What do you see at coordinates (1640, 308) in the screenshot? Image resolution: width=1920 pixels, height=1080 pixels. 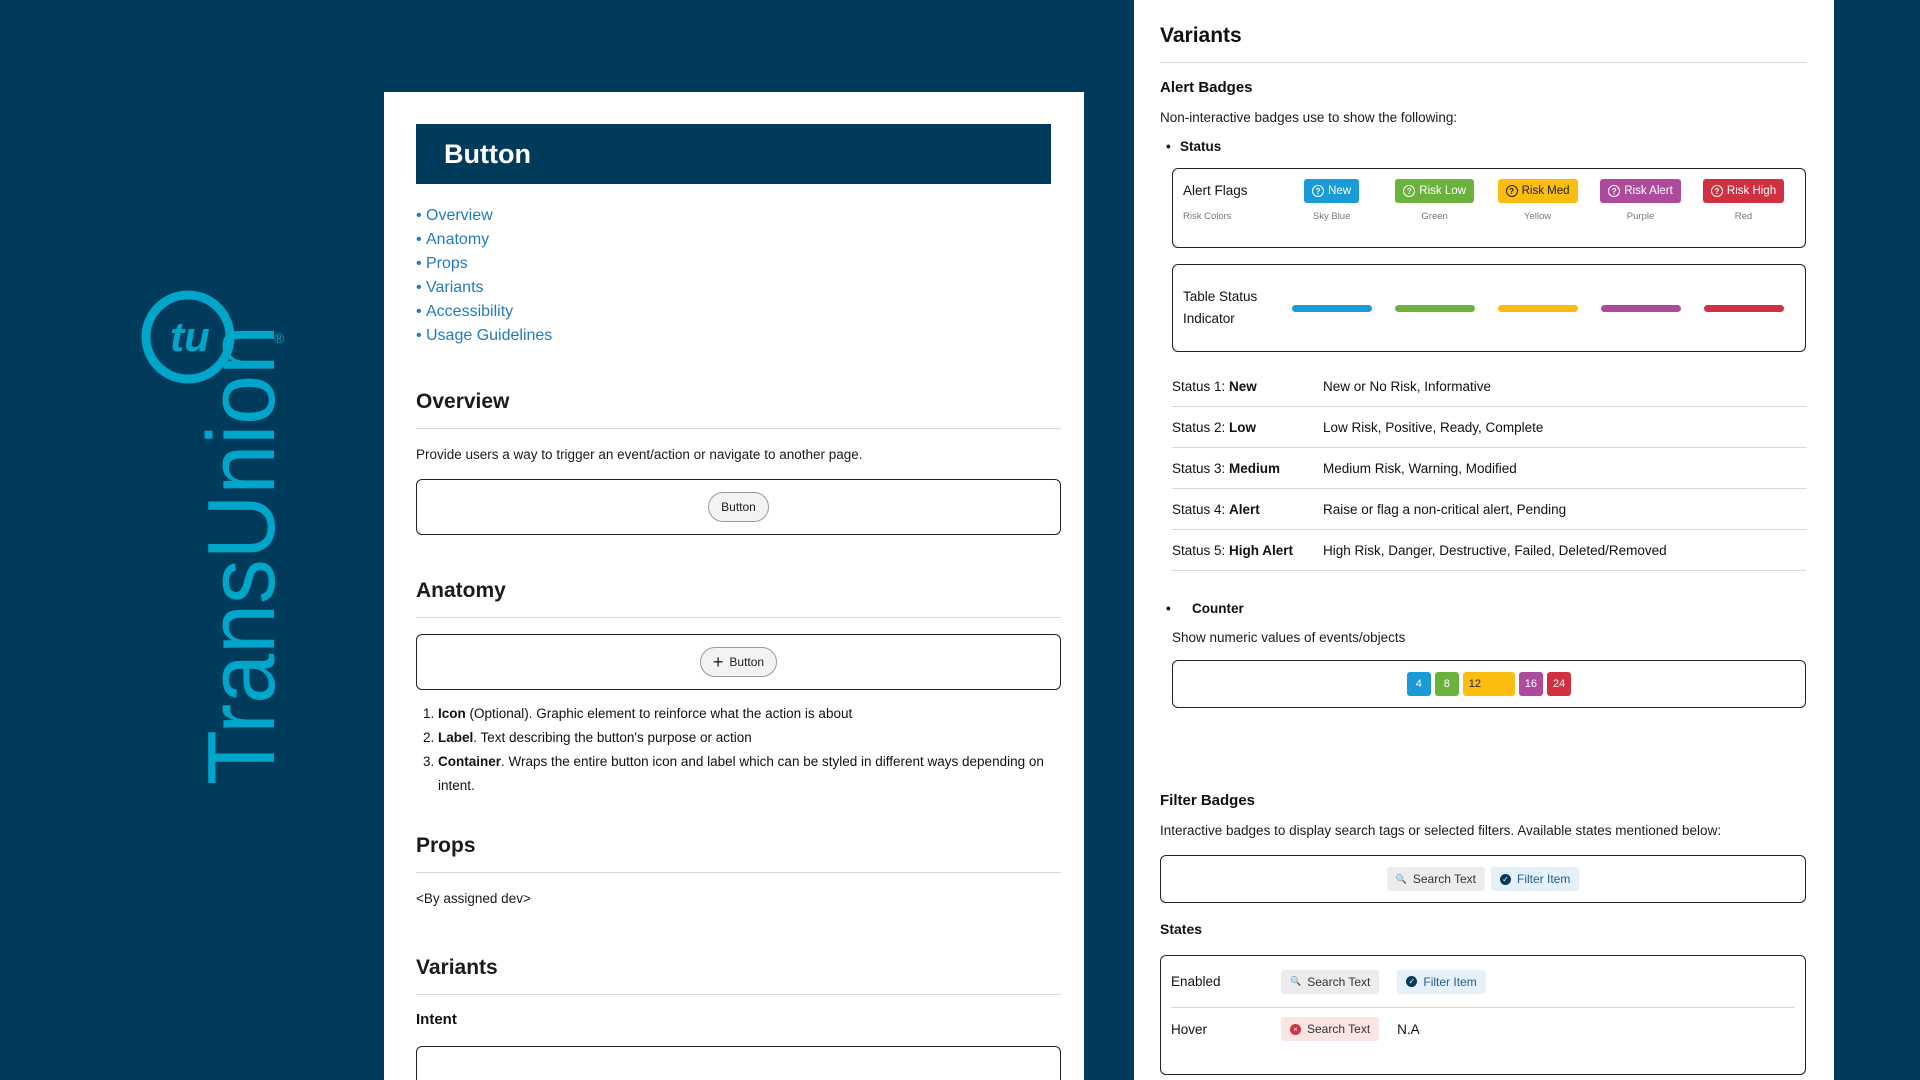 I see `status-line-alert` at bounding box center [1640, 308].